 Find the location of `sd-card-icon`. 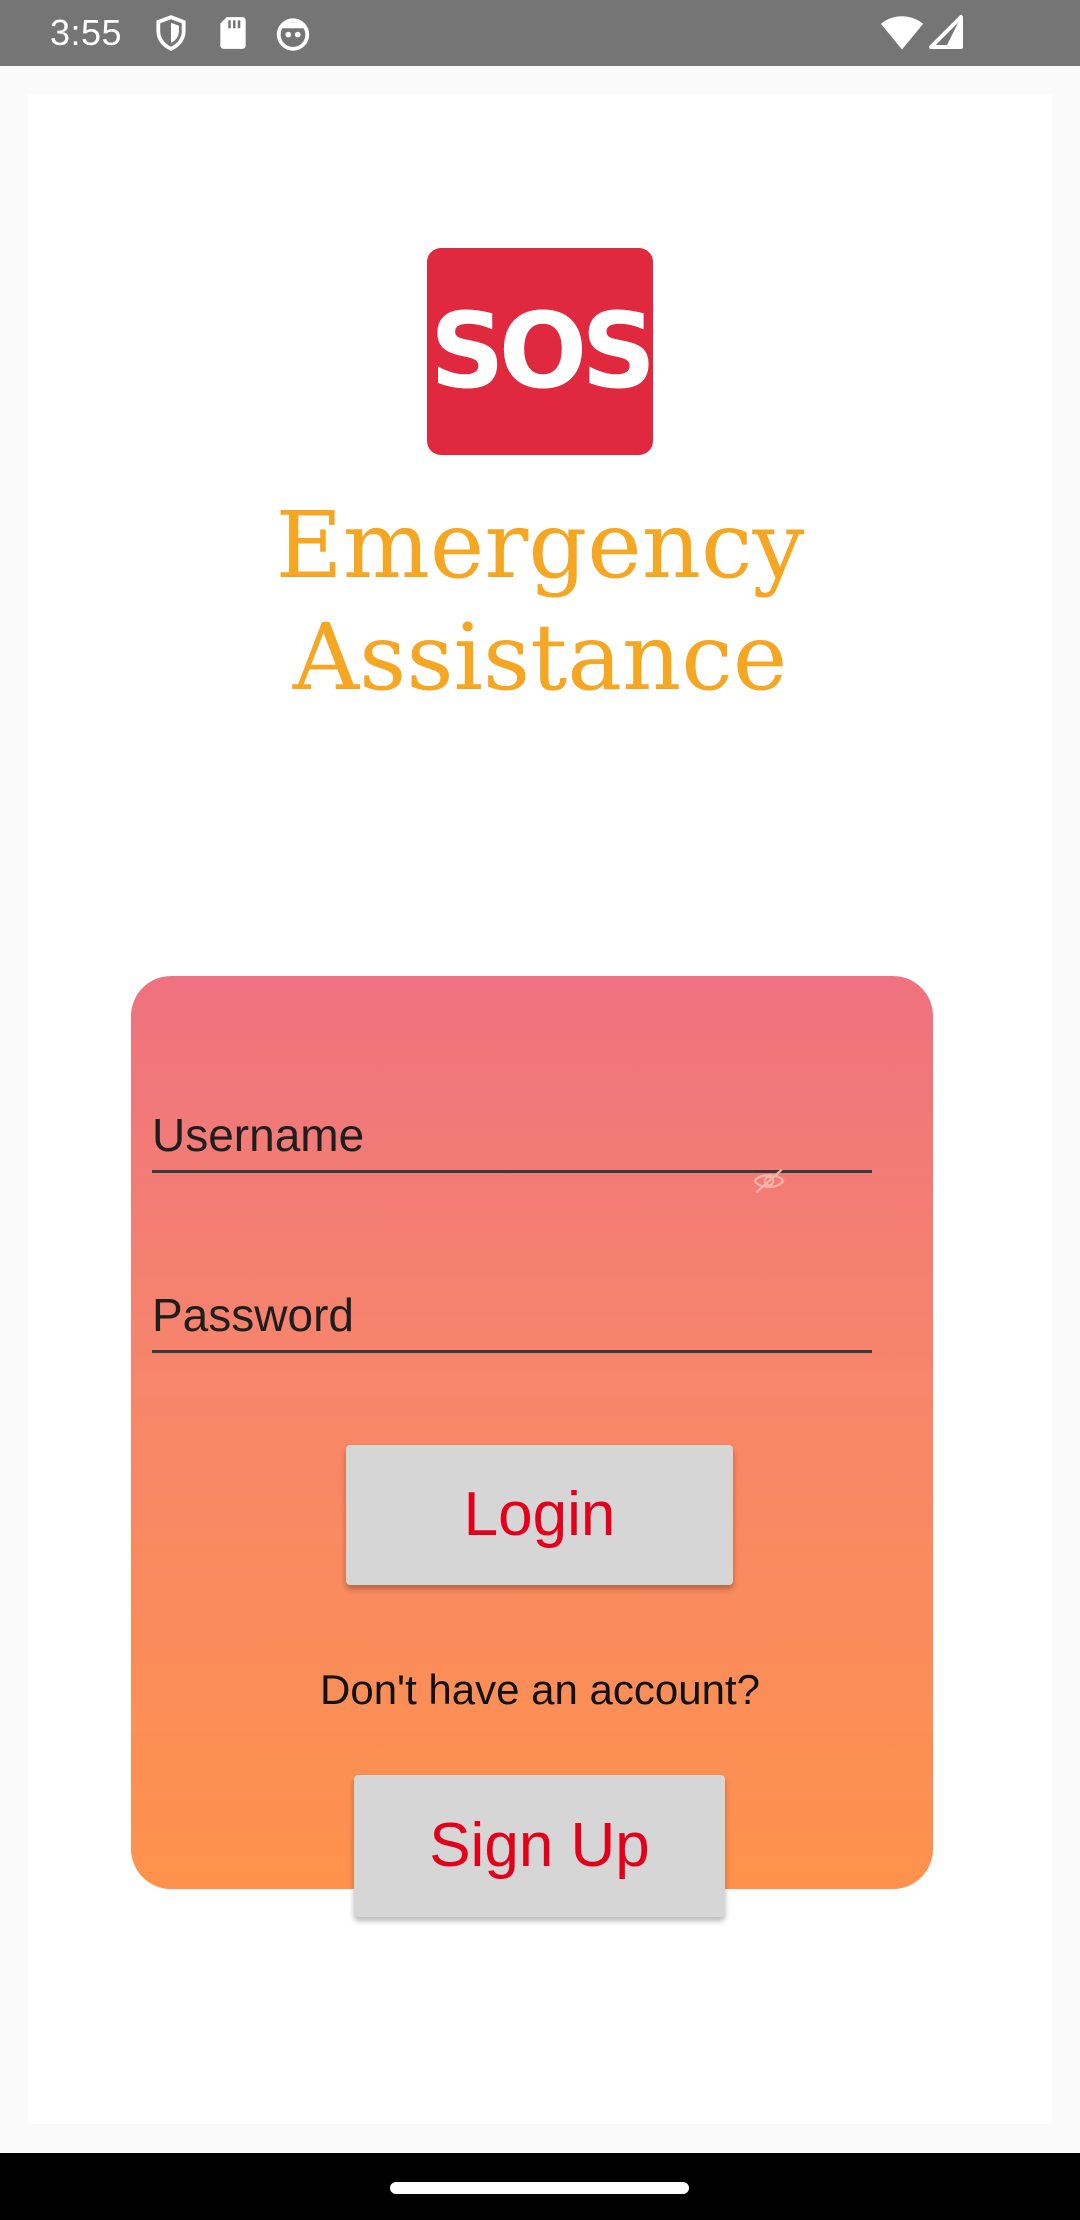

sd-card-icon is located at coordinates (233, 33).